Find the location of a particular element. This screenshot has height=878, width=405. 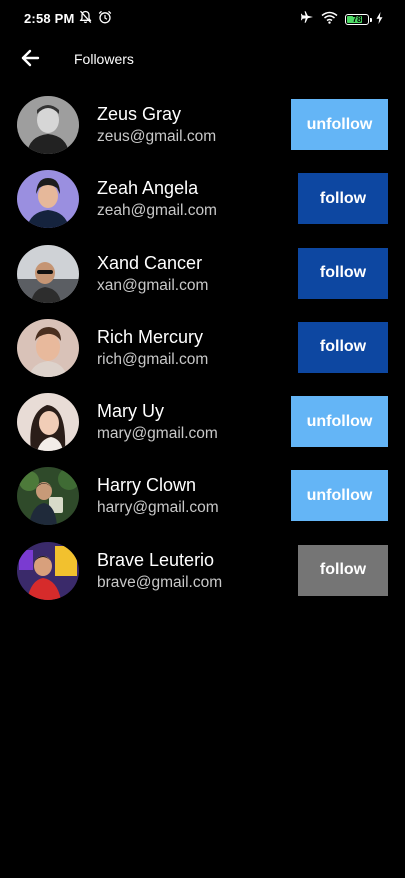

follower-name: Zeah Angela is located at coordinates (148, 188).